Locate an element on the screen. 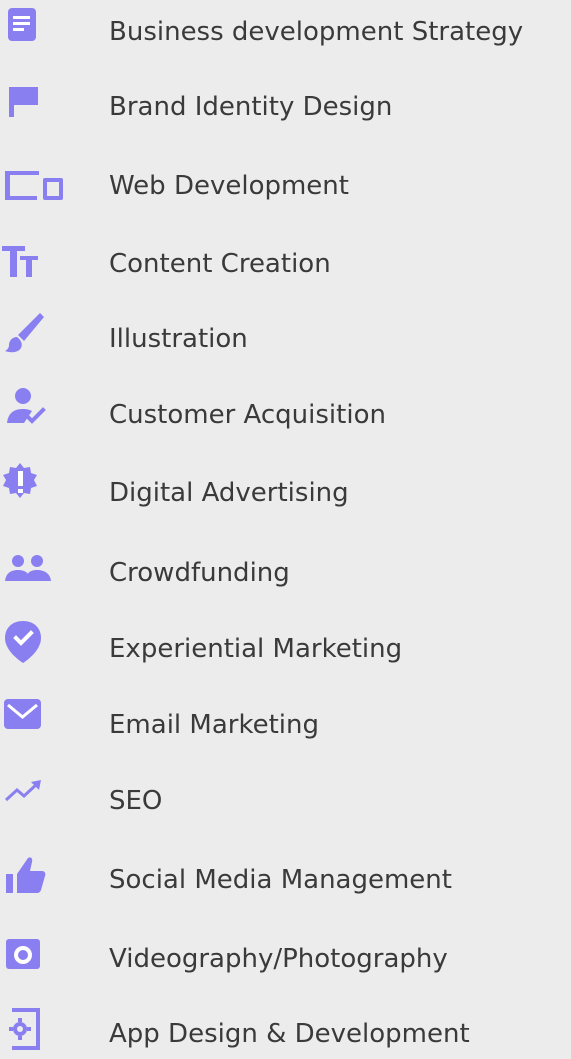 Image resolution: width=571 pixels, height=1059 pixels. service-item-business-development-strategy: Business development Strategy is located at coordinates (285, 32).